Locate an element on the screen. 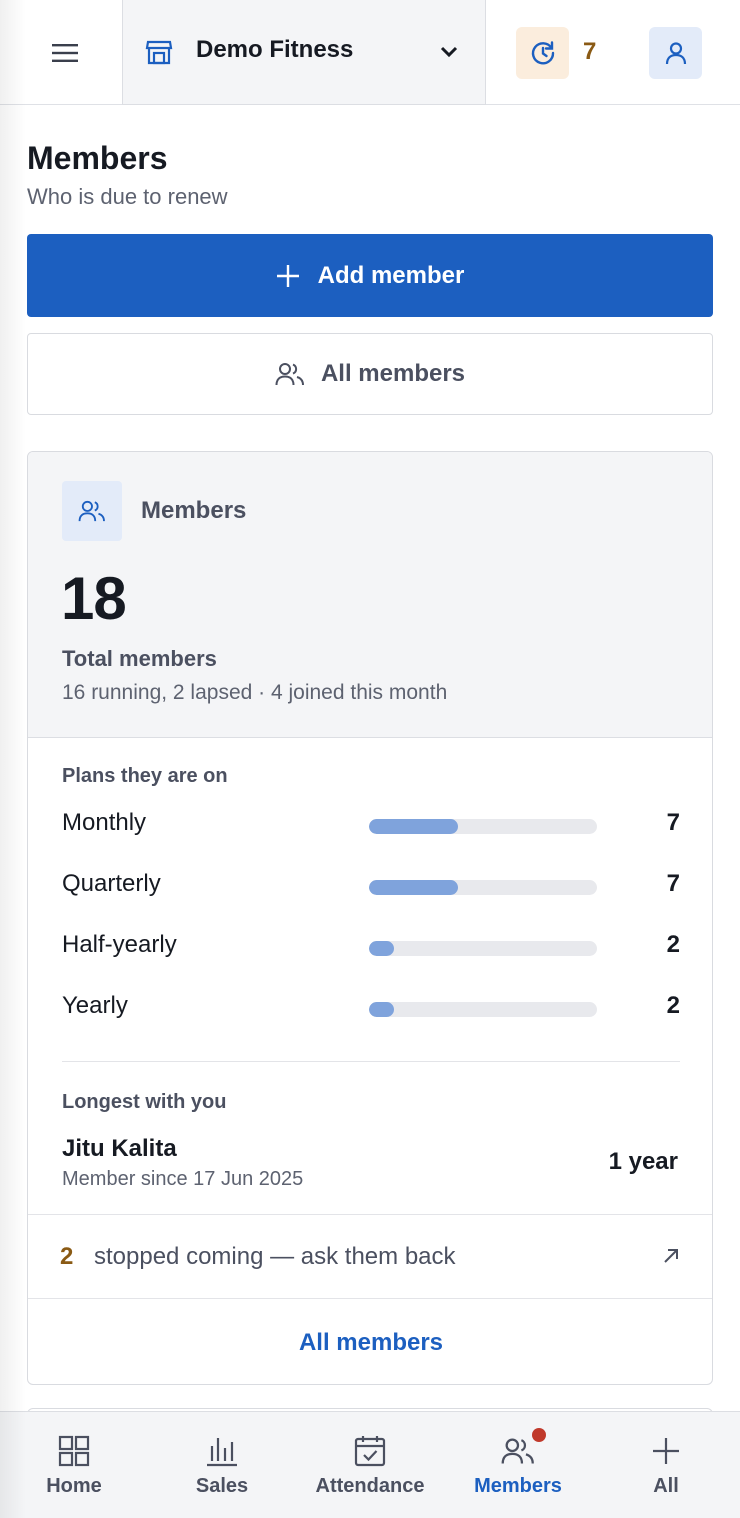 The image size is (740, 1518). grid-icon is located at coordinates (74, 1451).